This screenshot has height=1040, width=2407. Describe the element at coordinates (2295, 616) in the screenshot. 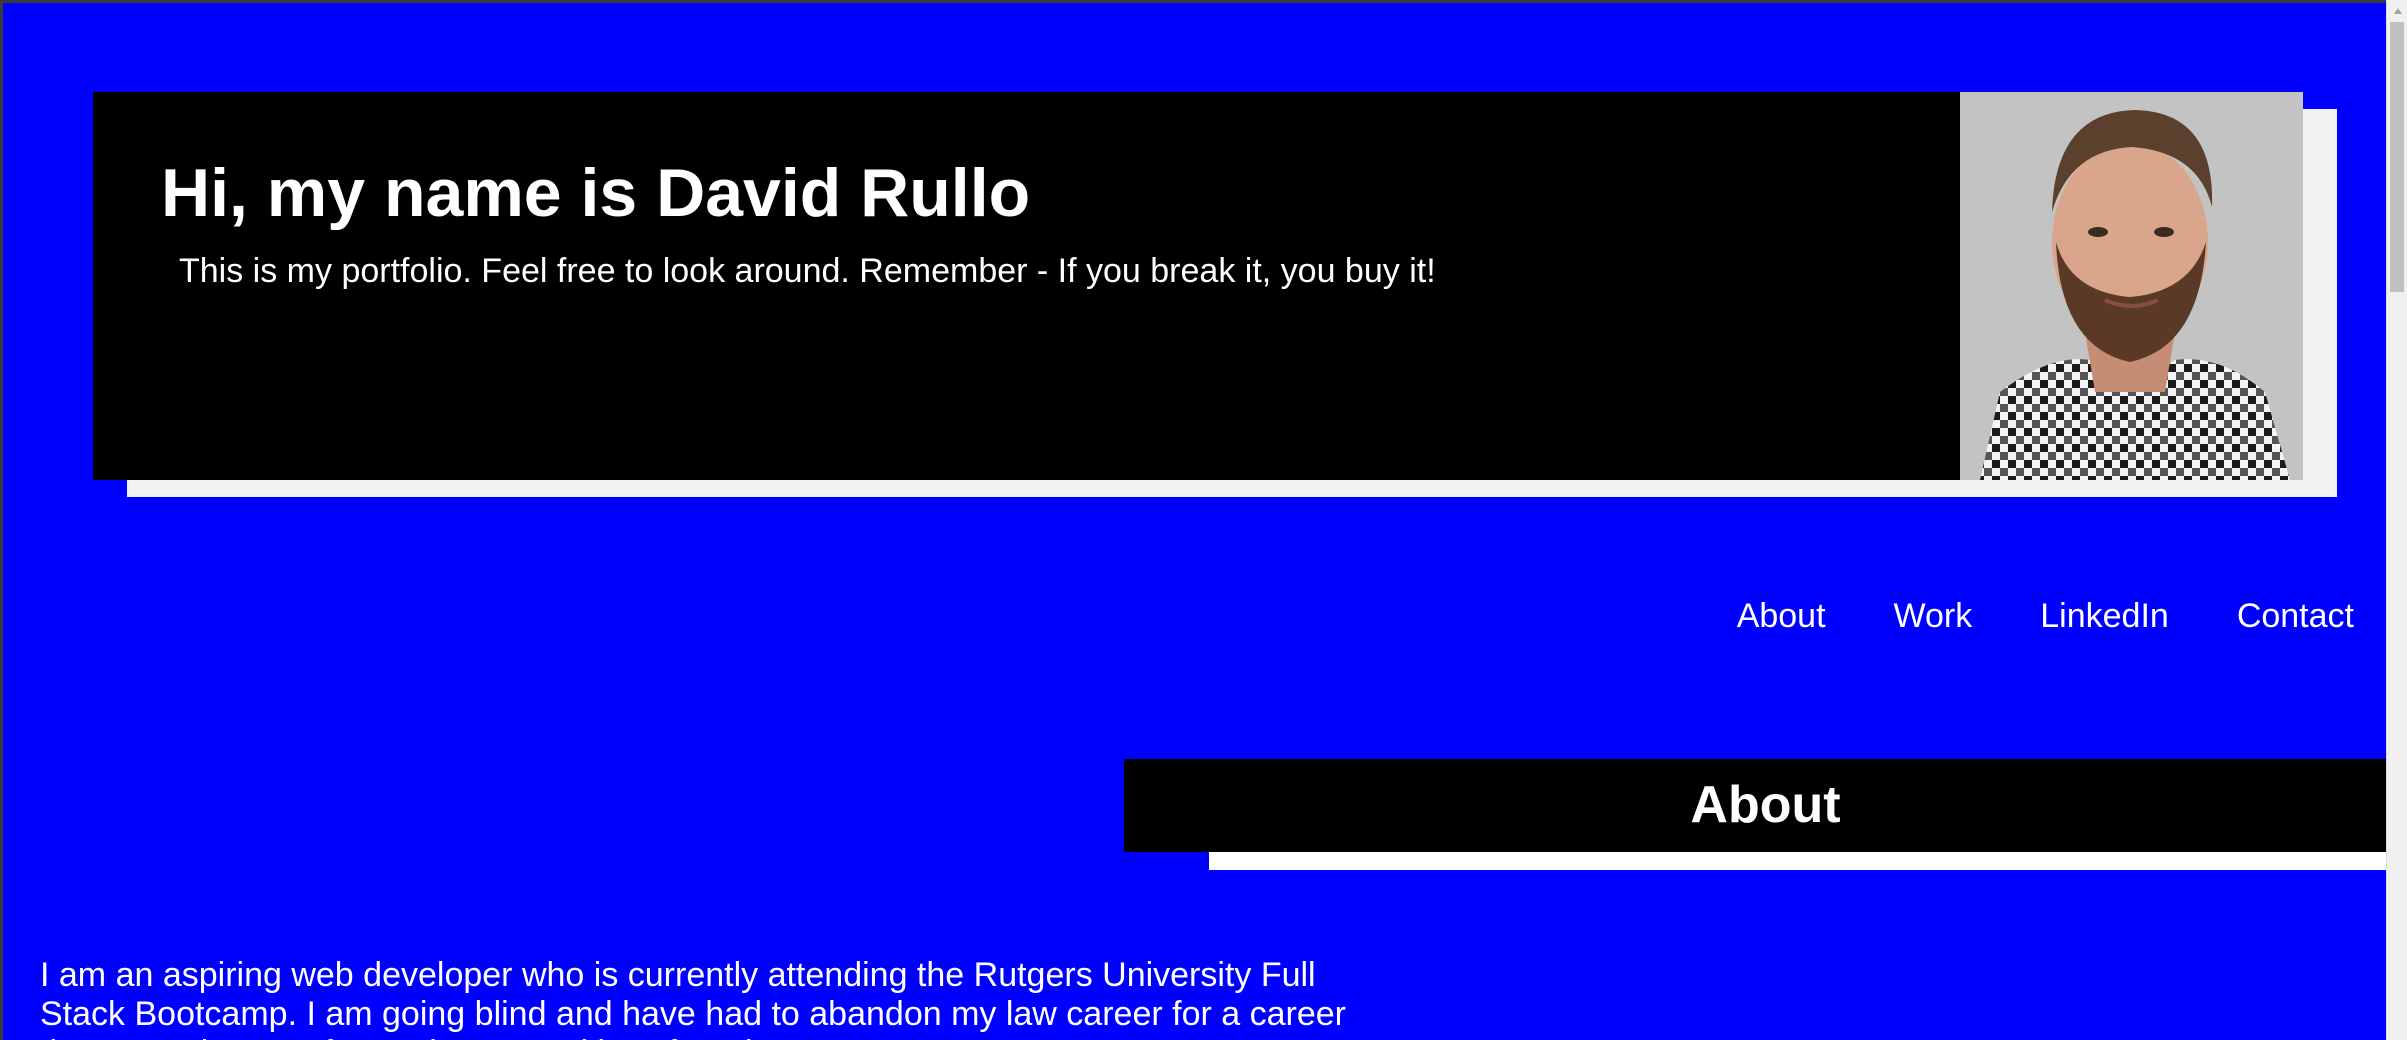

I see `nav-link-contact: Contact` at that location.